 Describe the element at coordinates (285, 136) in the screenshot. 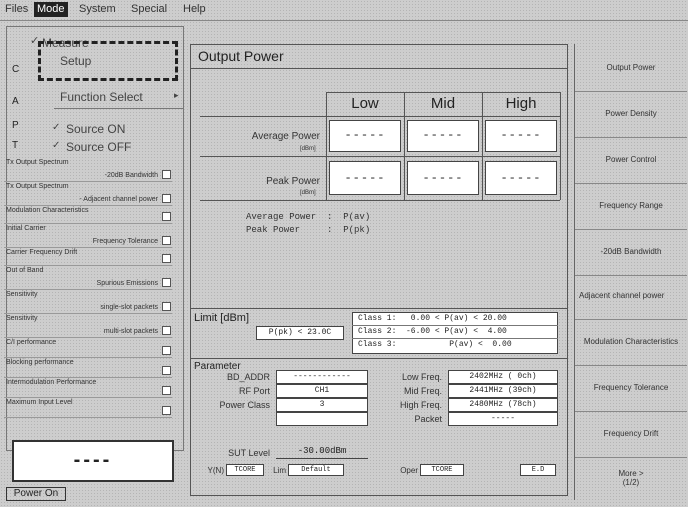

I see `row-label-average-power: Average Power` at that location.